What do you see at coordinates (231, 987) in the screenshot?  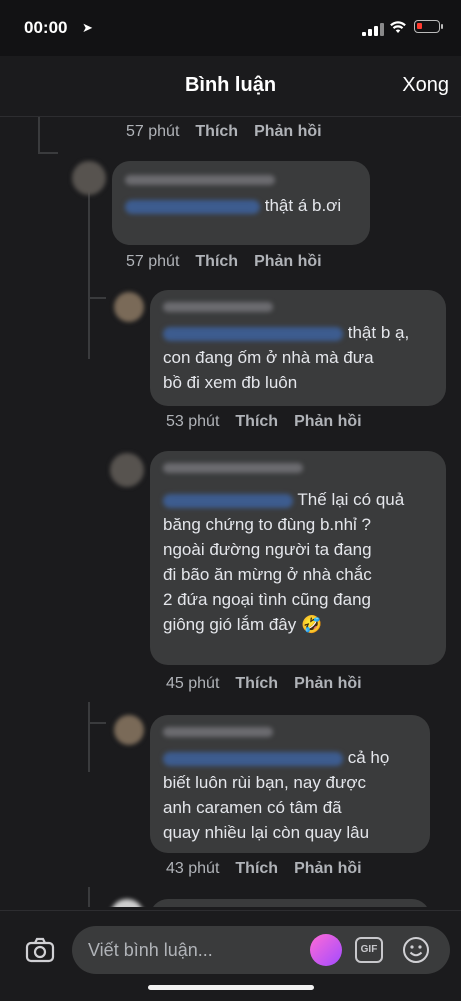 I see `home-indicator` at bounding box center [231, 987].